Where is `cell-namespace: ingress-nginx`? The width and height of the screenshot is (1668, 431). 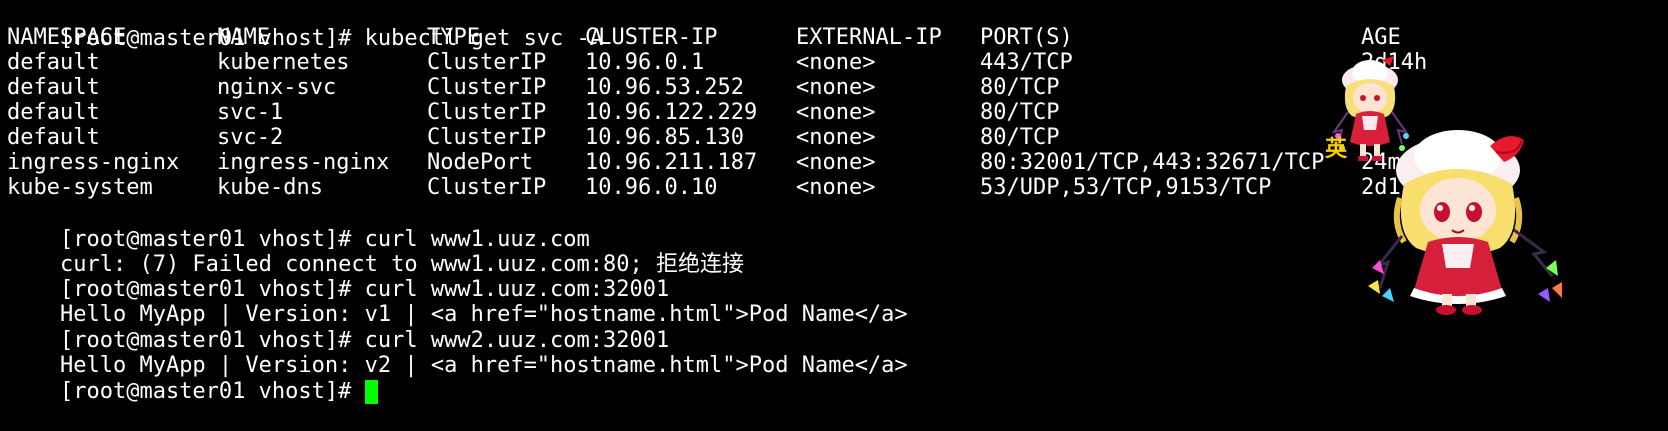
cell-namespace: ingress-nginx is located at coordinates (93, 162).